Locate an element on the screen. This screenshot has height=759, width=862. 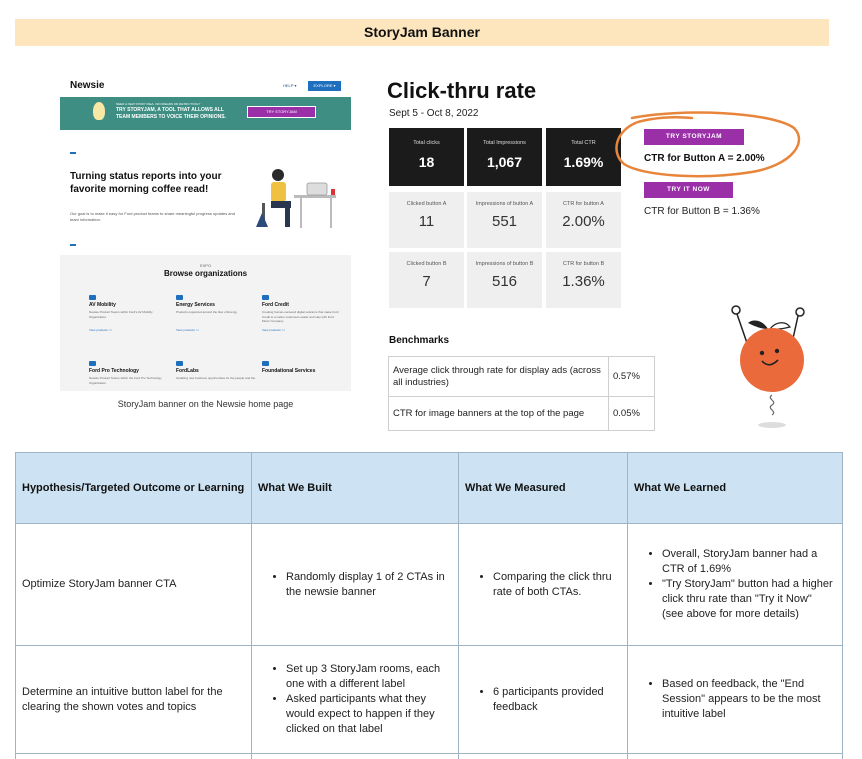
ctr-button-a-tile: CTR for button A 2.00% is located at coordinates (583, 220).